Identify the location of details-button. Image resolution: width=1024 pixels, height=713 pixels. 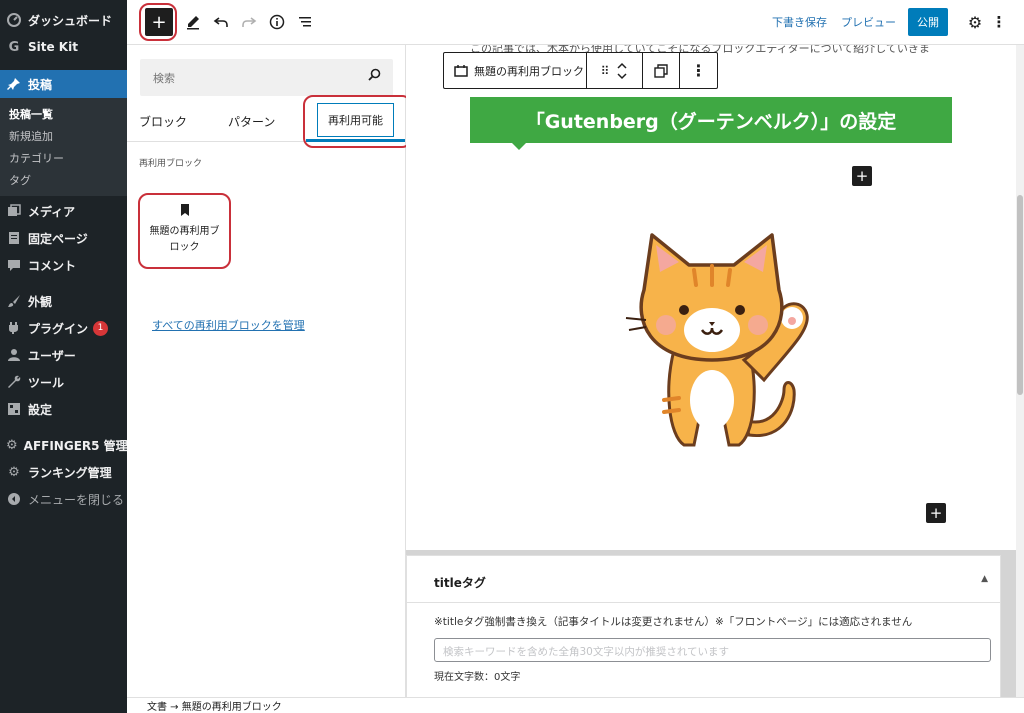
(277, 22).